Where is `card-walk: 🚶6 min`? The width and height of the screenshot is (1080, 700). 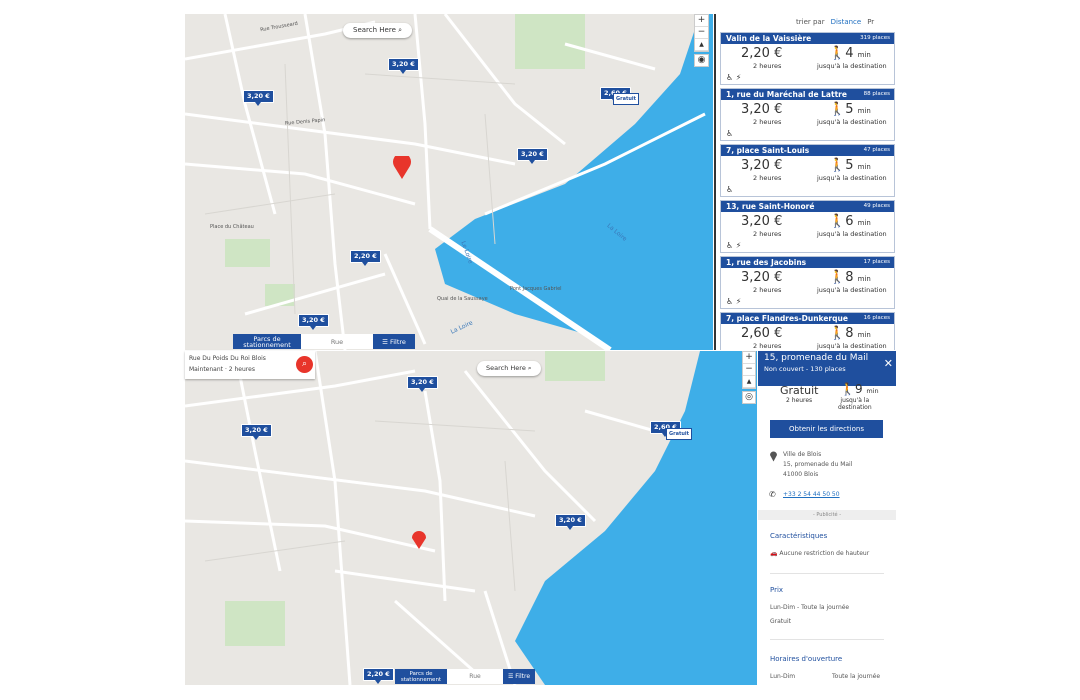
card-walk: 🚶6 min is located at coordinates (850, 221).